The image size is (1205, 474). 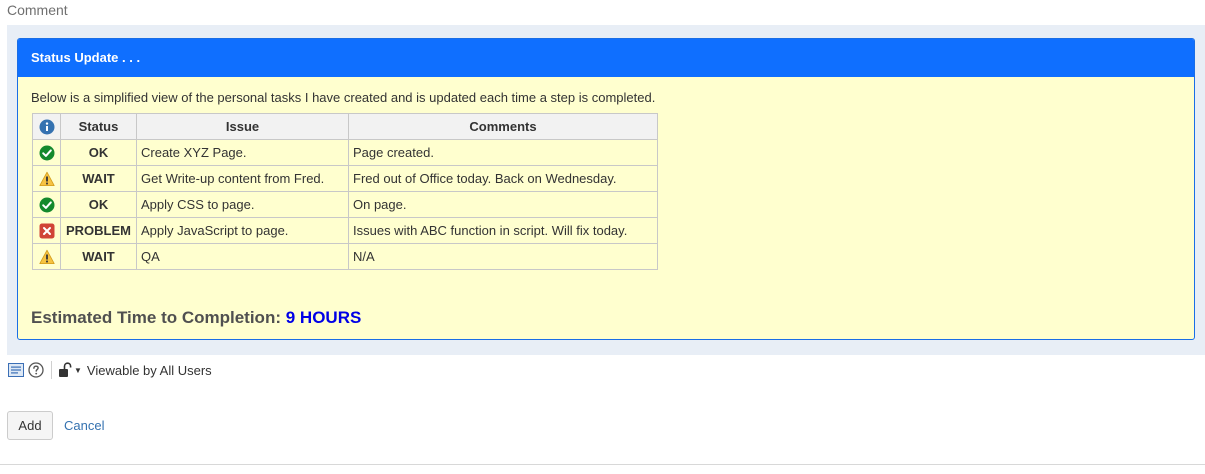 I want to click on issue-cell: Apply JavaScript to page., so click(x=242, y=230).